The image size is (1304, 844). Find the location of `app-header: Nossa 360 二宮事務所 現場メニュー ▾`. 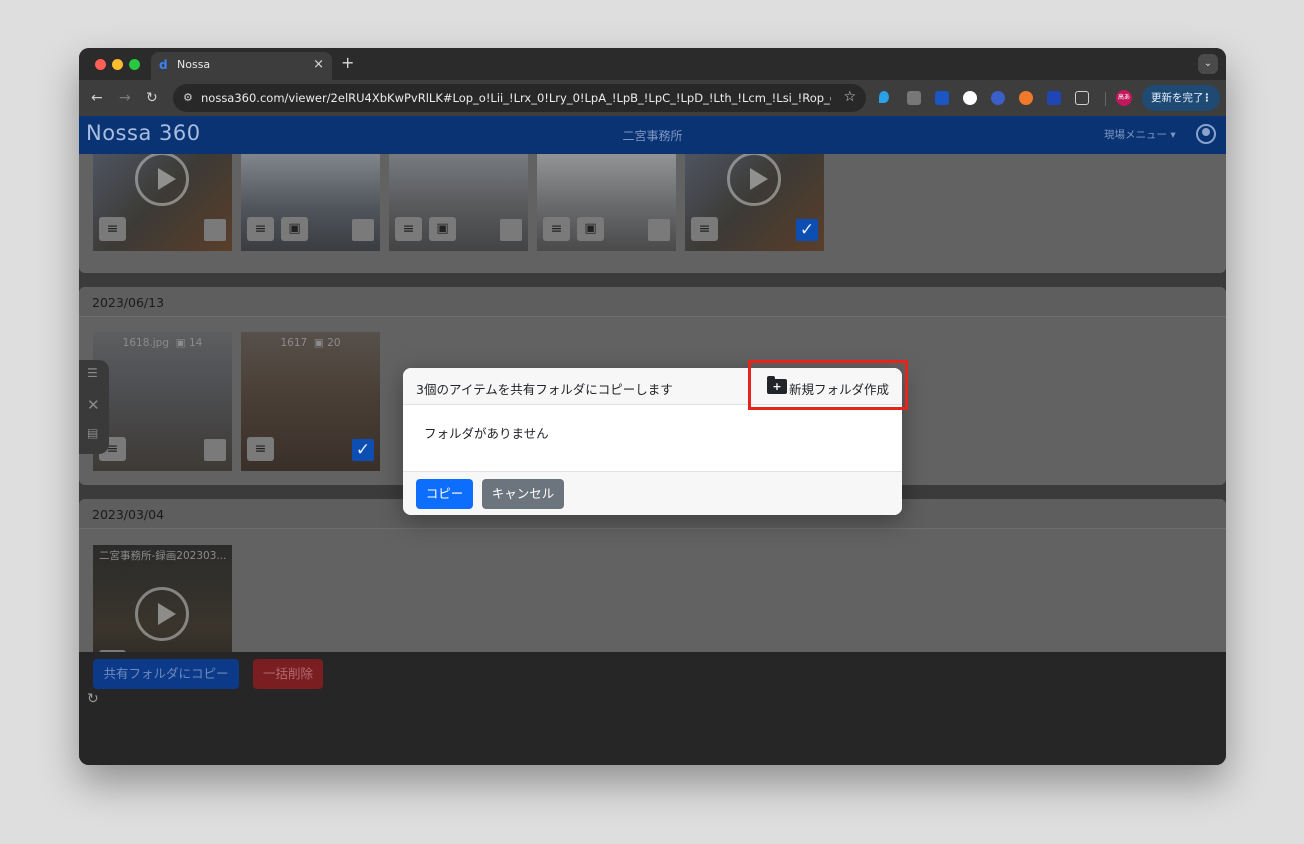

app-header: Nossa 360 二宮事務所 現場メニュー ▾ is located at coordinates (652, 135).